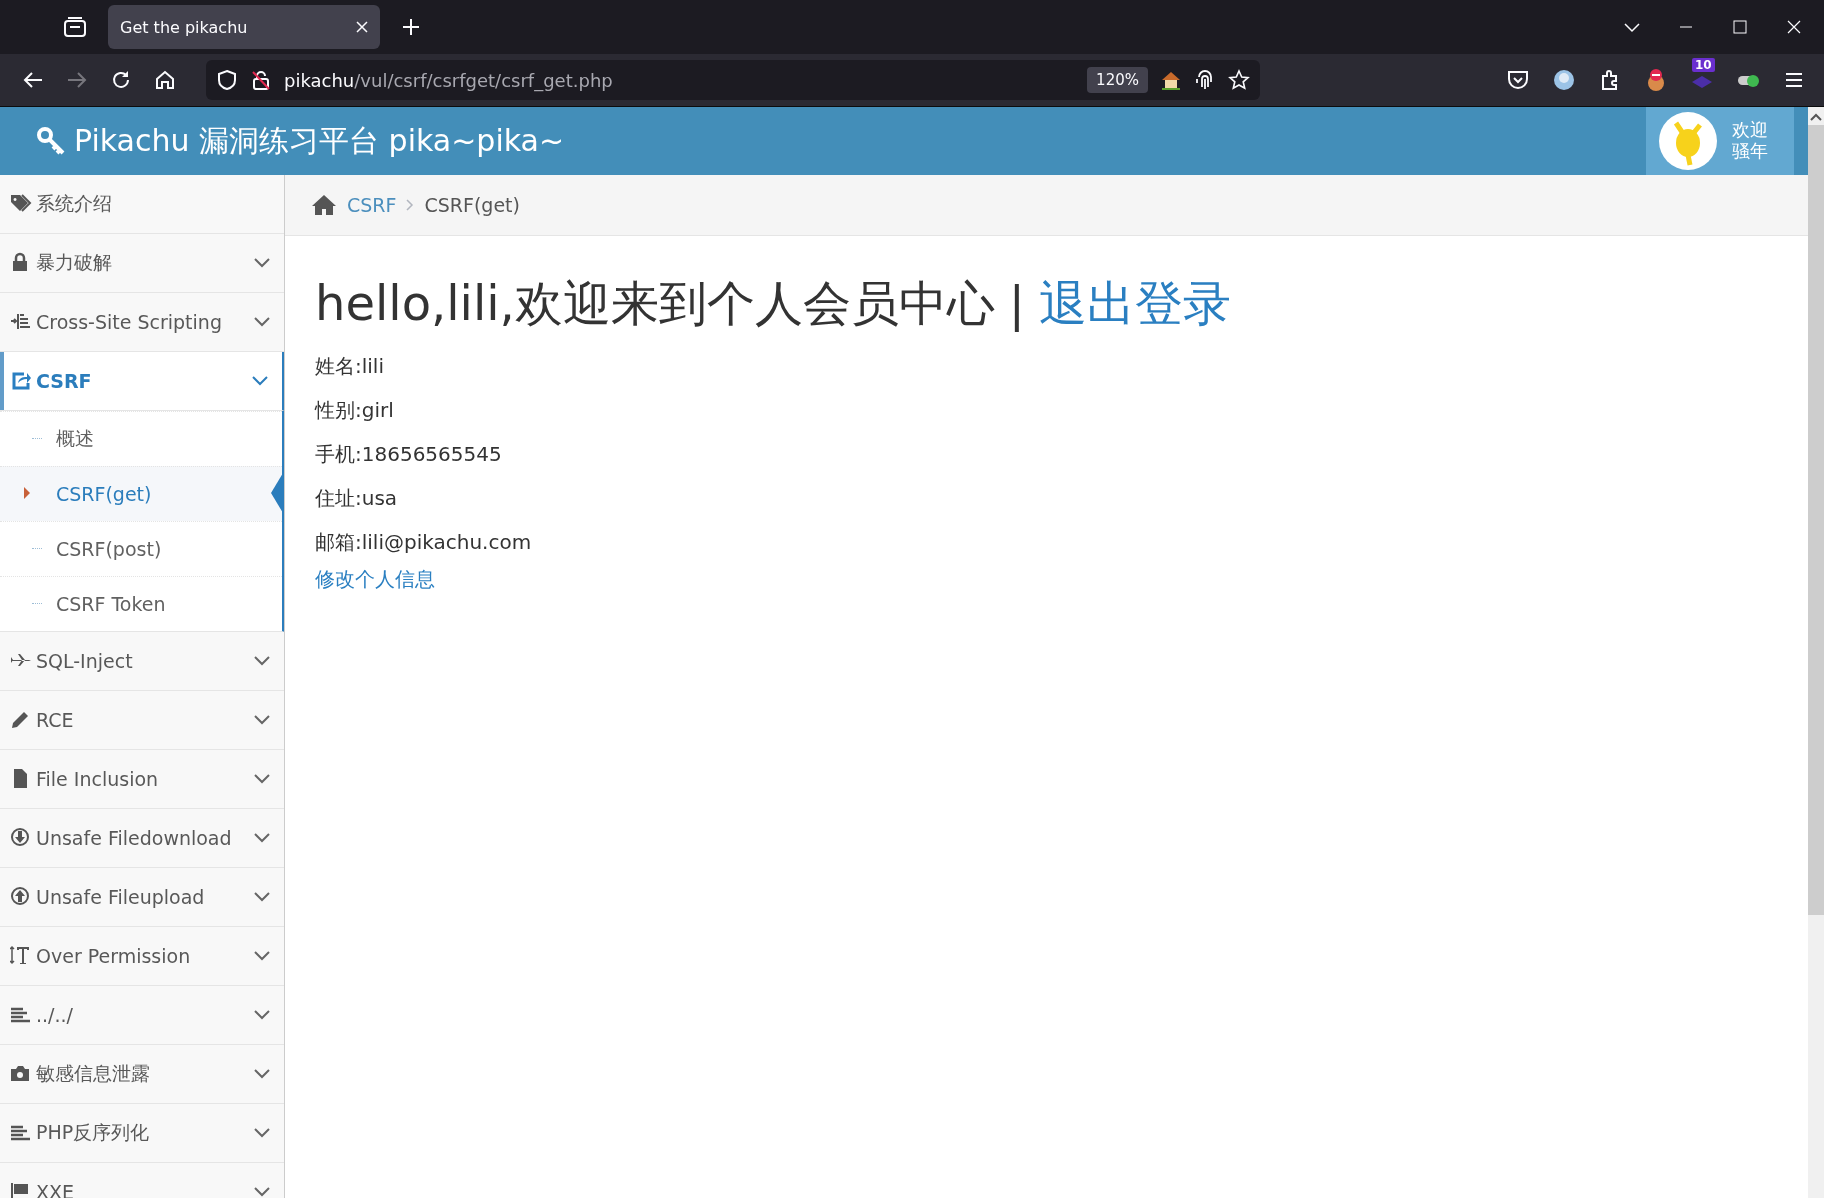 The height and width of the screenshot is (1198, 1824). What do you see at coordinates (51, 141) in the screenshot?
I see `key-icon` at bounding box center [51, 141].